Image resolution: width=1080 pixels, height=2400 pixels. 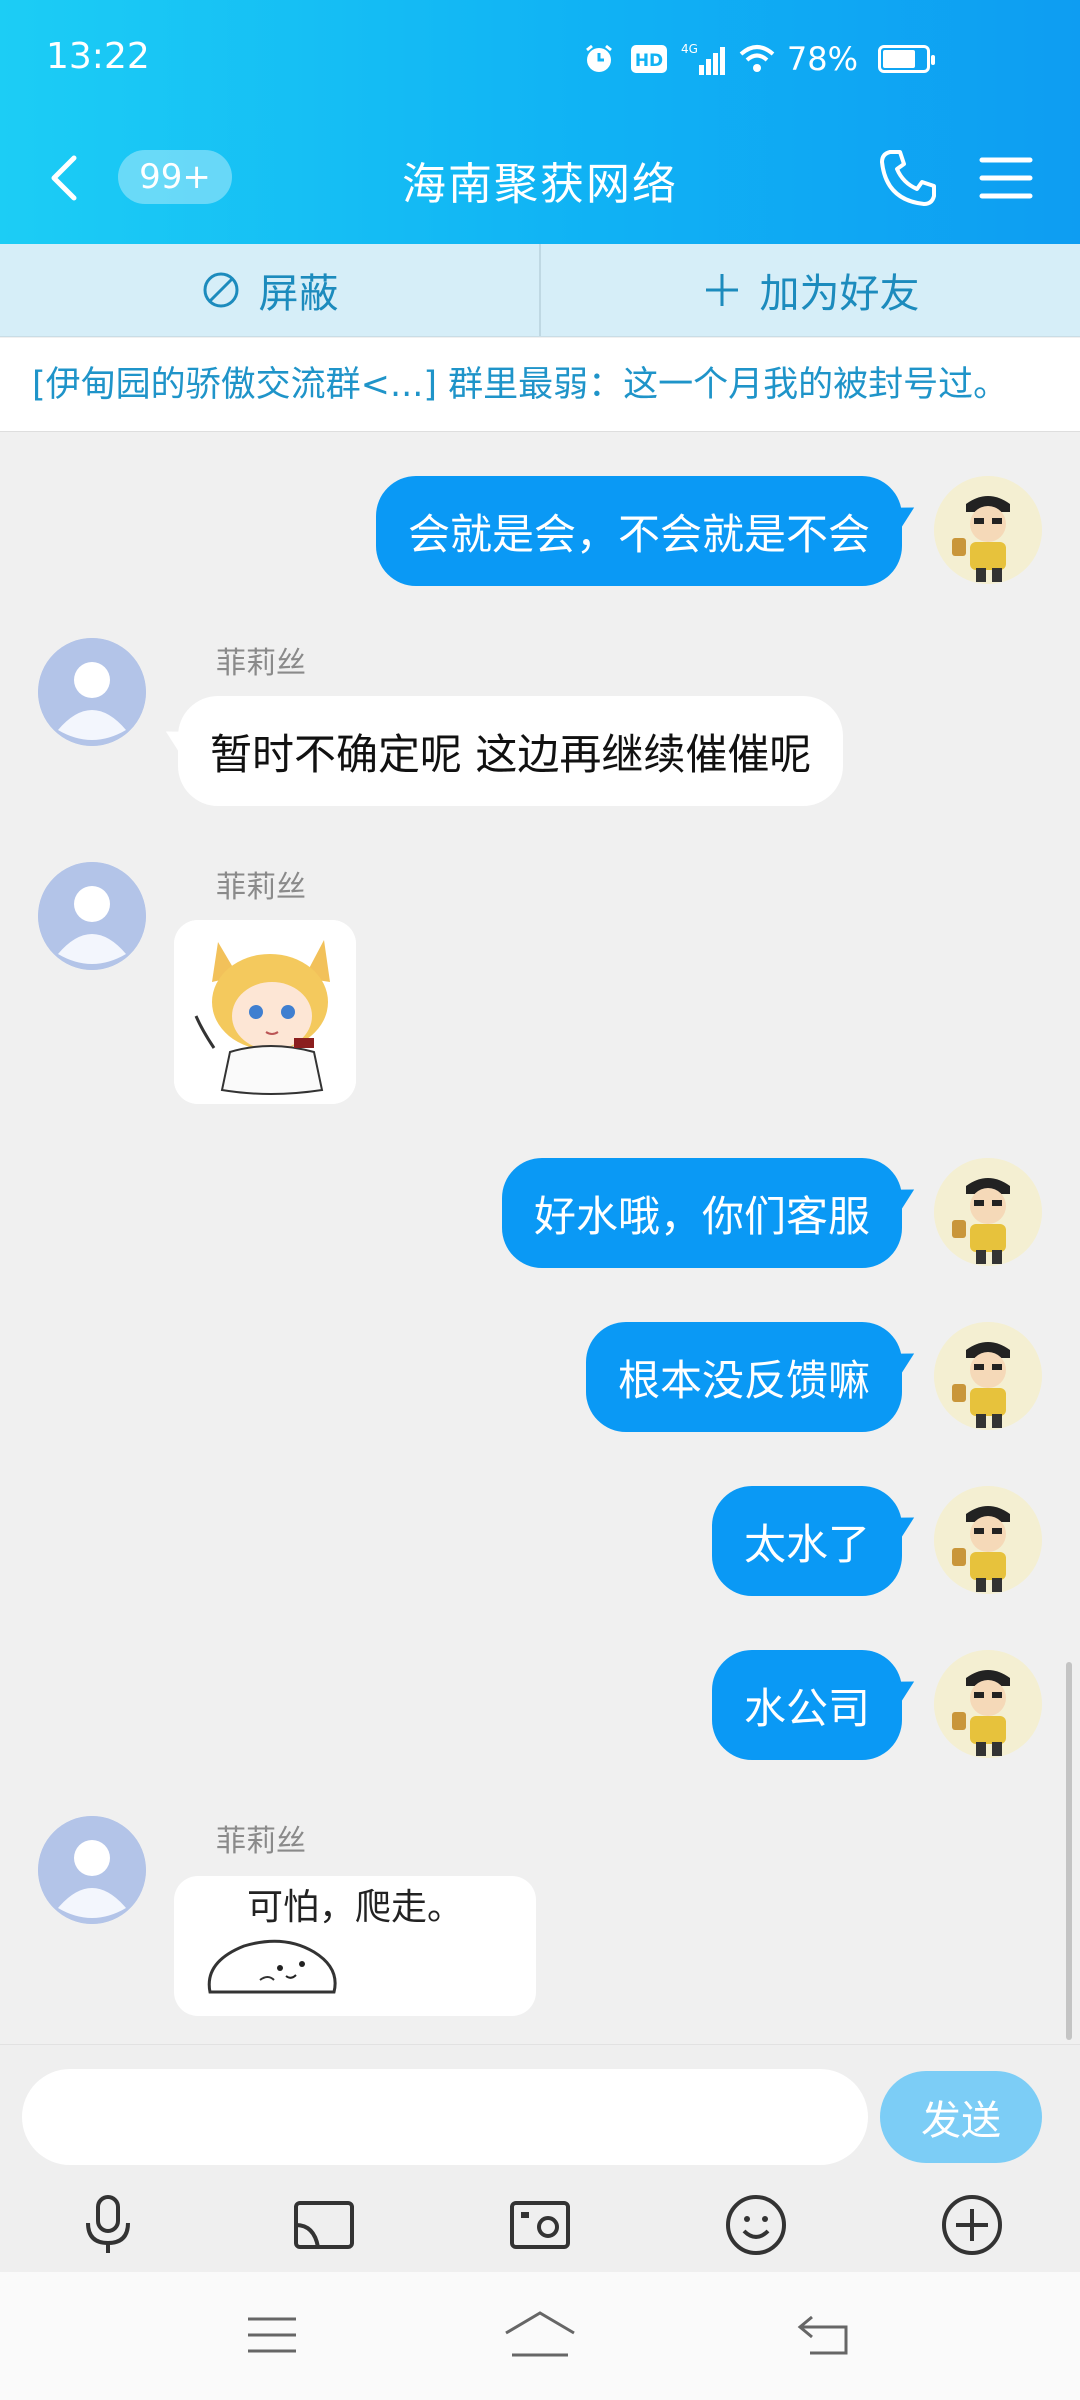 I want to click on seal-sticker-icon, so click(x=272, y=1966).